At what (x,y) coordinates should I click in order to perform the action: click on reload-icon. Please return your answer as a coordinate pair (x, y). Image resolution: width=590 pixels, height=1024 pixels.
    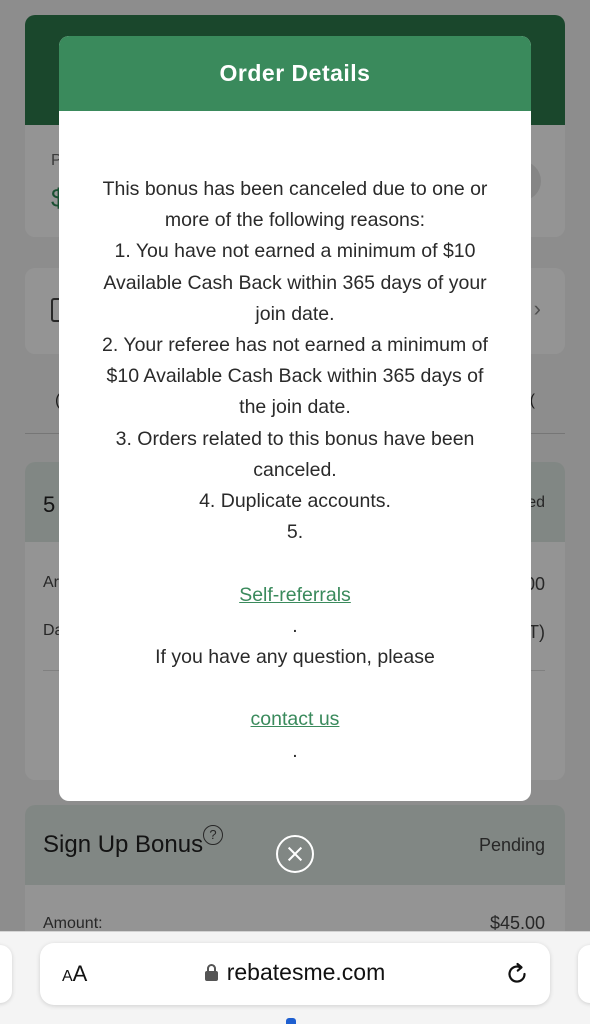
    Looking at the image, I should click on (517, 974).